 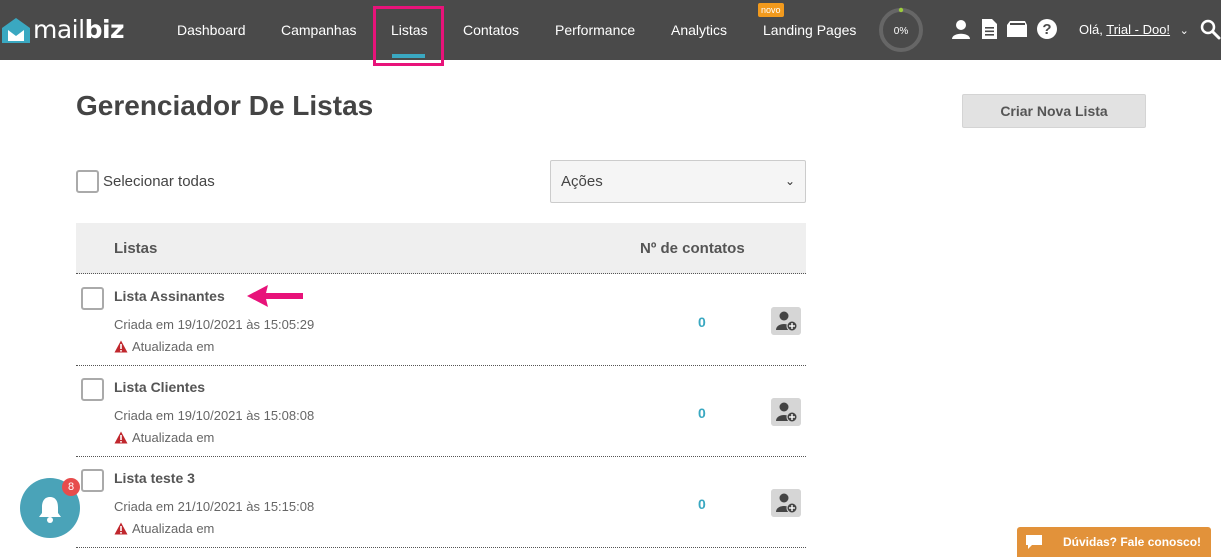 What do you see at coordinates (169, 296) in the screenshot?
I see `list-name: Lista Assinantes` at bounding box center [169, 296].